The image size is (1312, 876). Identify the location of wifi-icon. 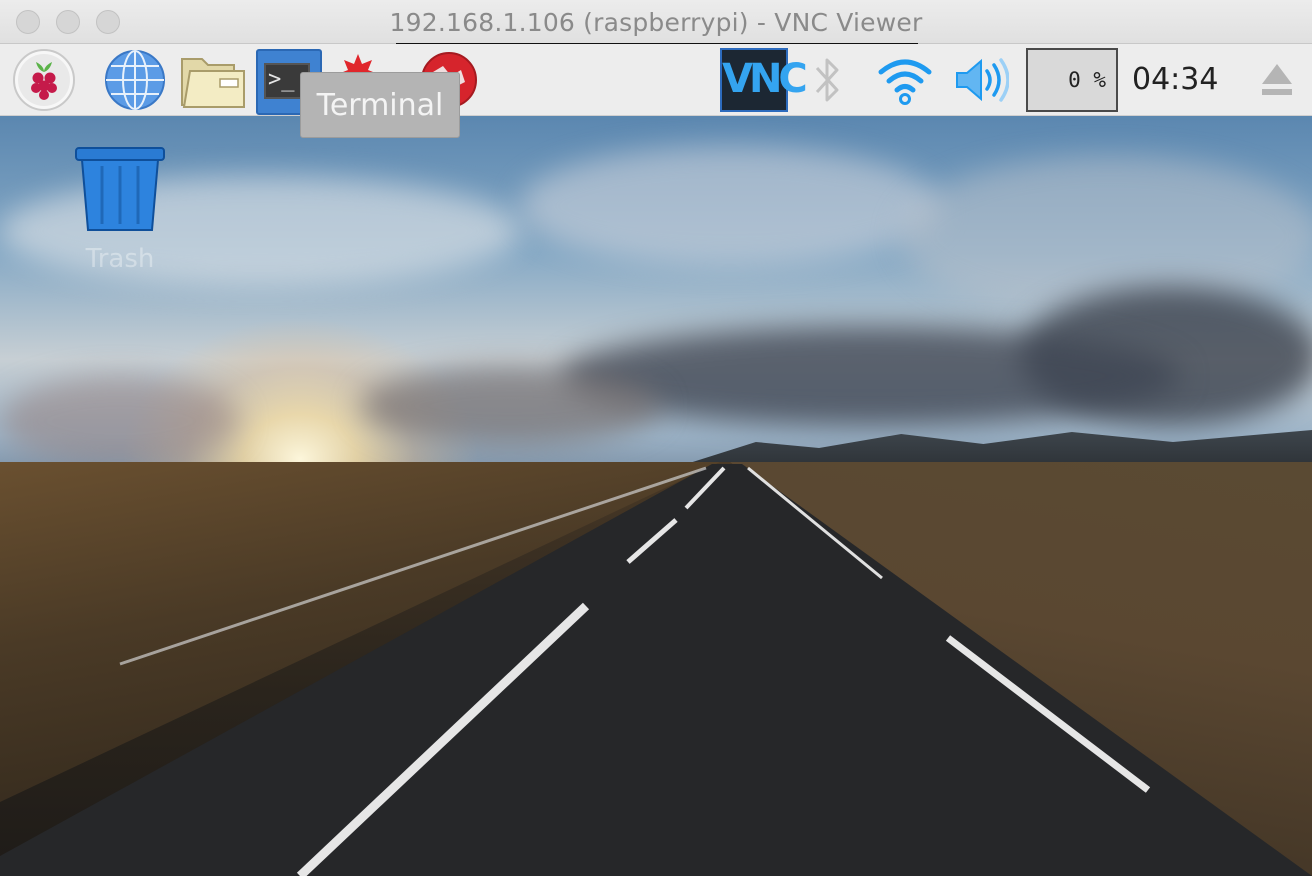
(905, 82).